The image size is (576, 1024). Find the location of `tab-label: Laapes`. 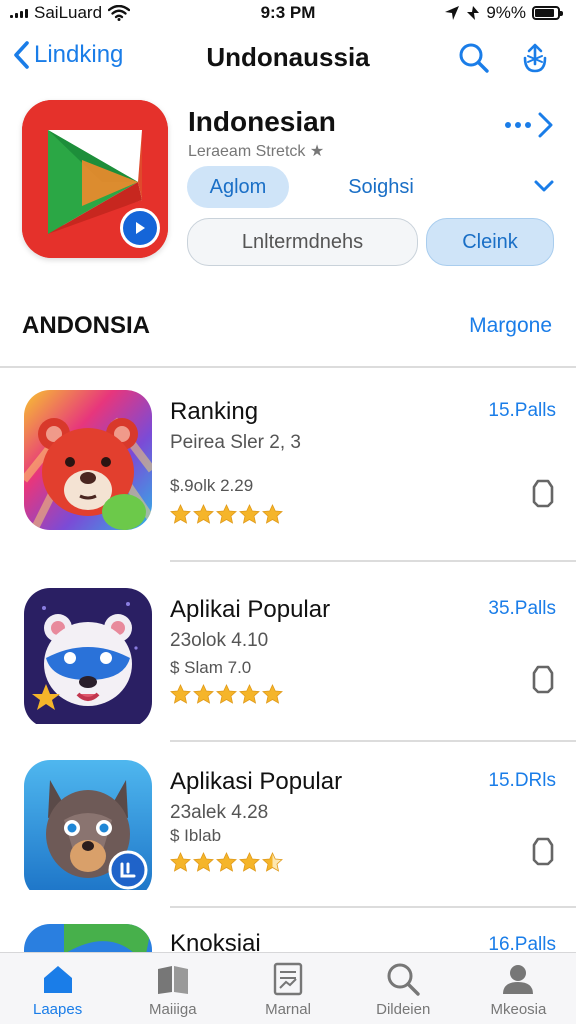

tab-label: Laapes is located at coordinates (57, 1009).